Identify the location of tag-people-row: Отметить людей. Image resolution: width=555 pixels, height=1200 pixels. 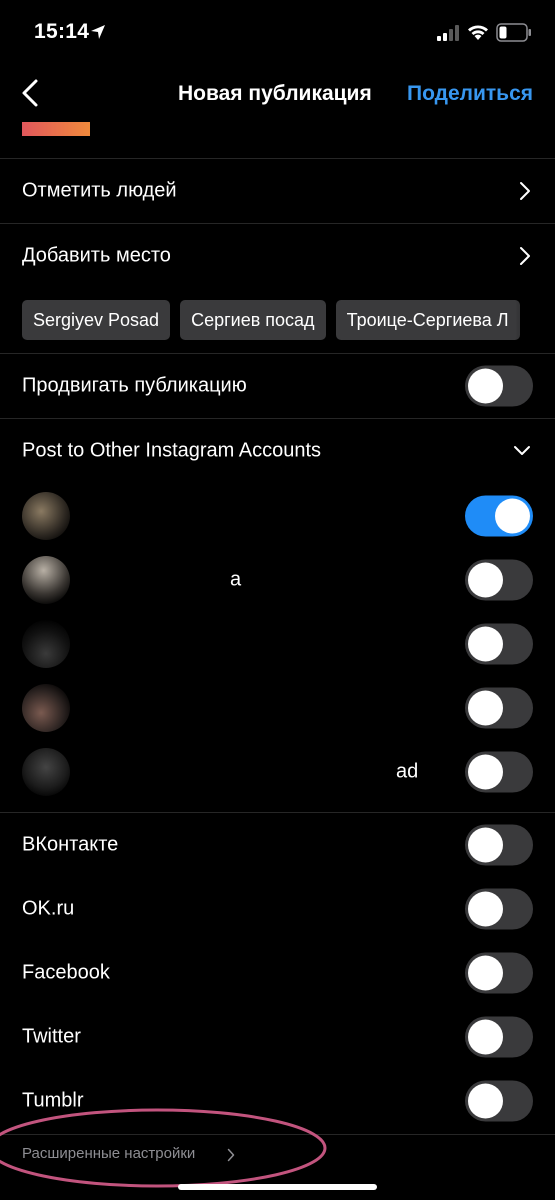
(277, 191).